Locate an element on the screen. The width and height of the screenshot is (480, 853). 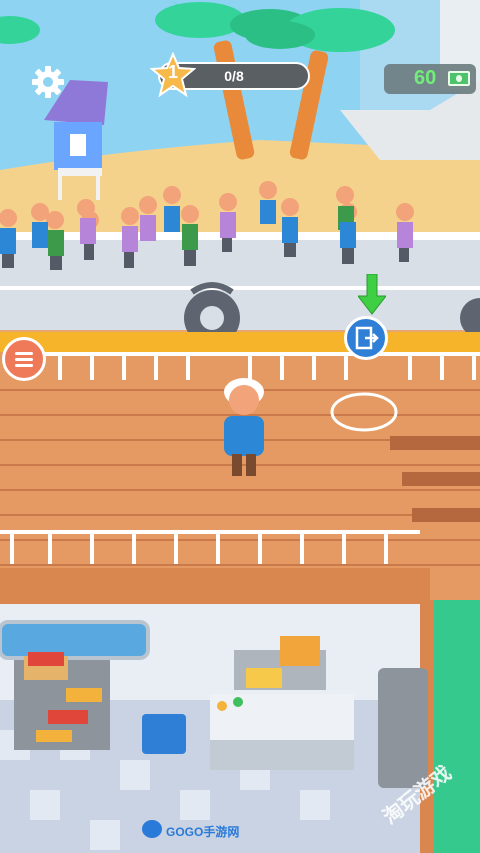
ingredient-shelf is located at coordinates (62, 701).